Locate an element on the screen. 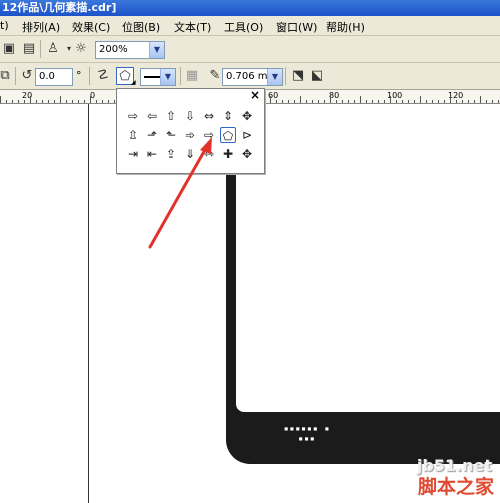 Image resolution: width=500 pixels, height=503 pixels. rotate-icon: ↺ is located at coordinates (27, 75).